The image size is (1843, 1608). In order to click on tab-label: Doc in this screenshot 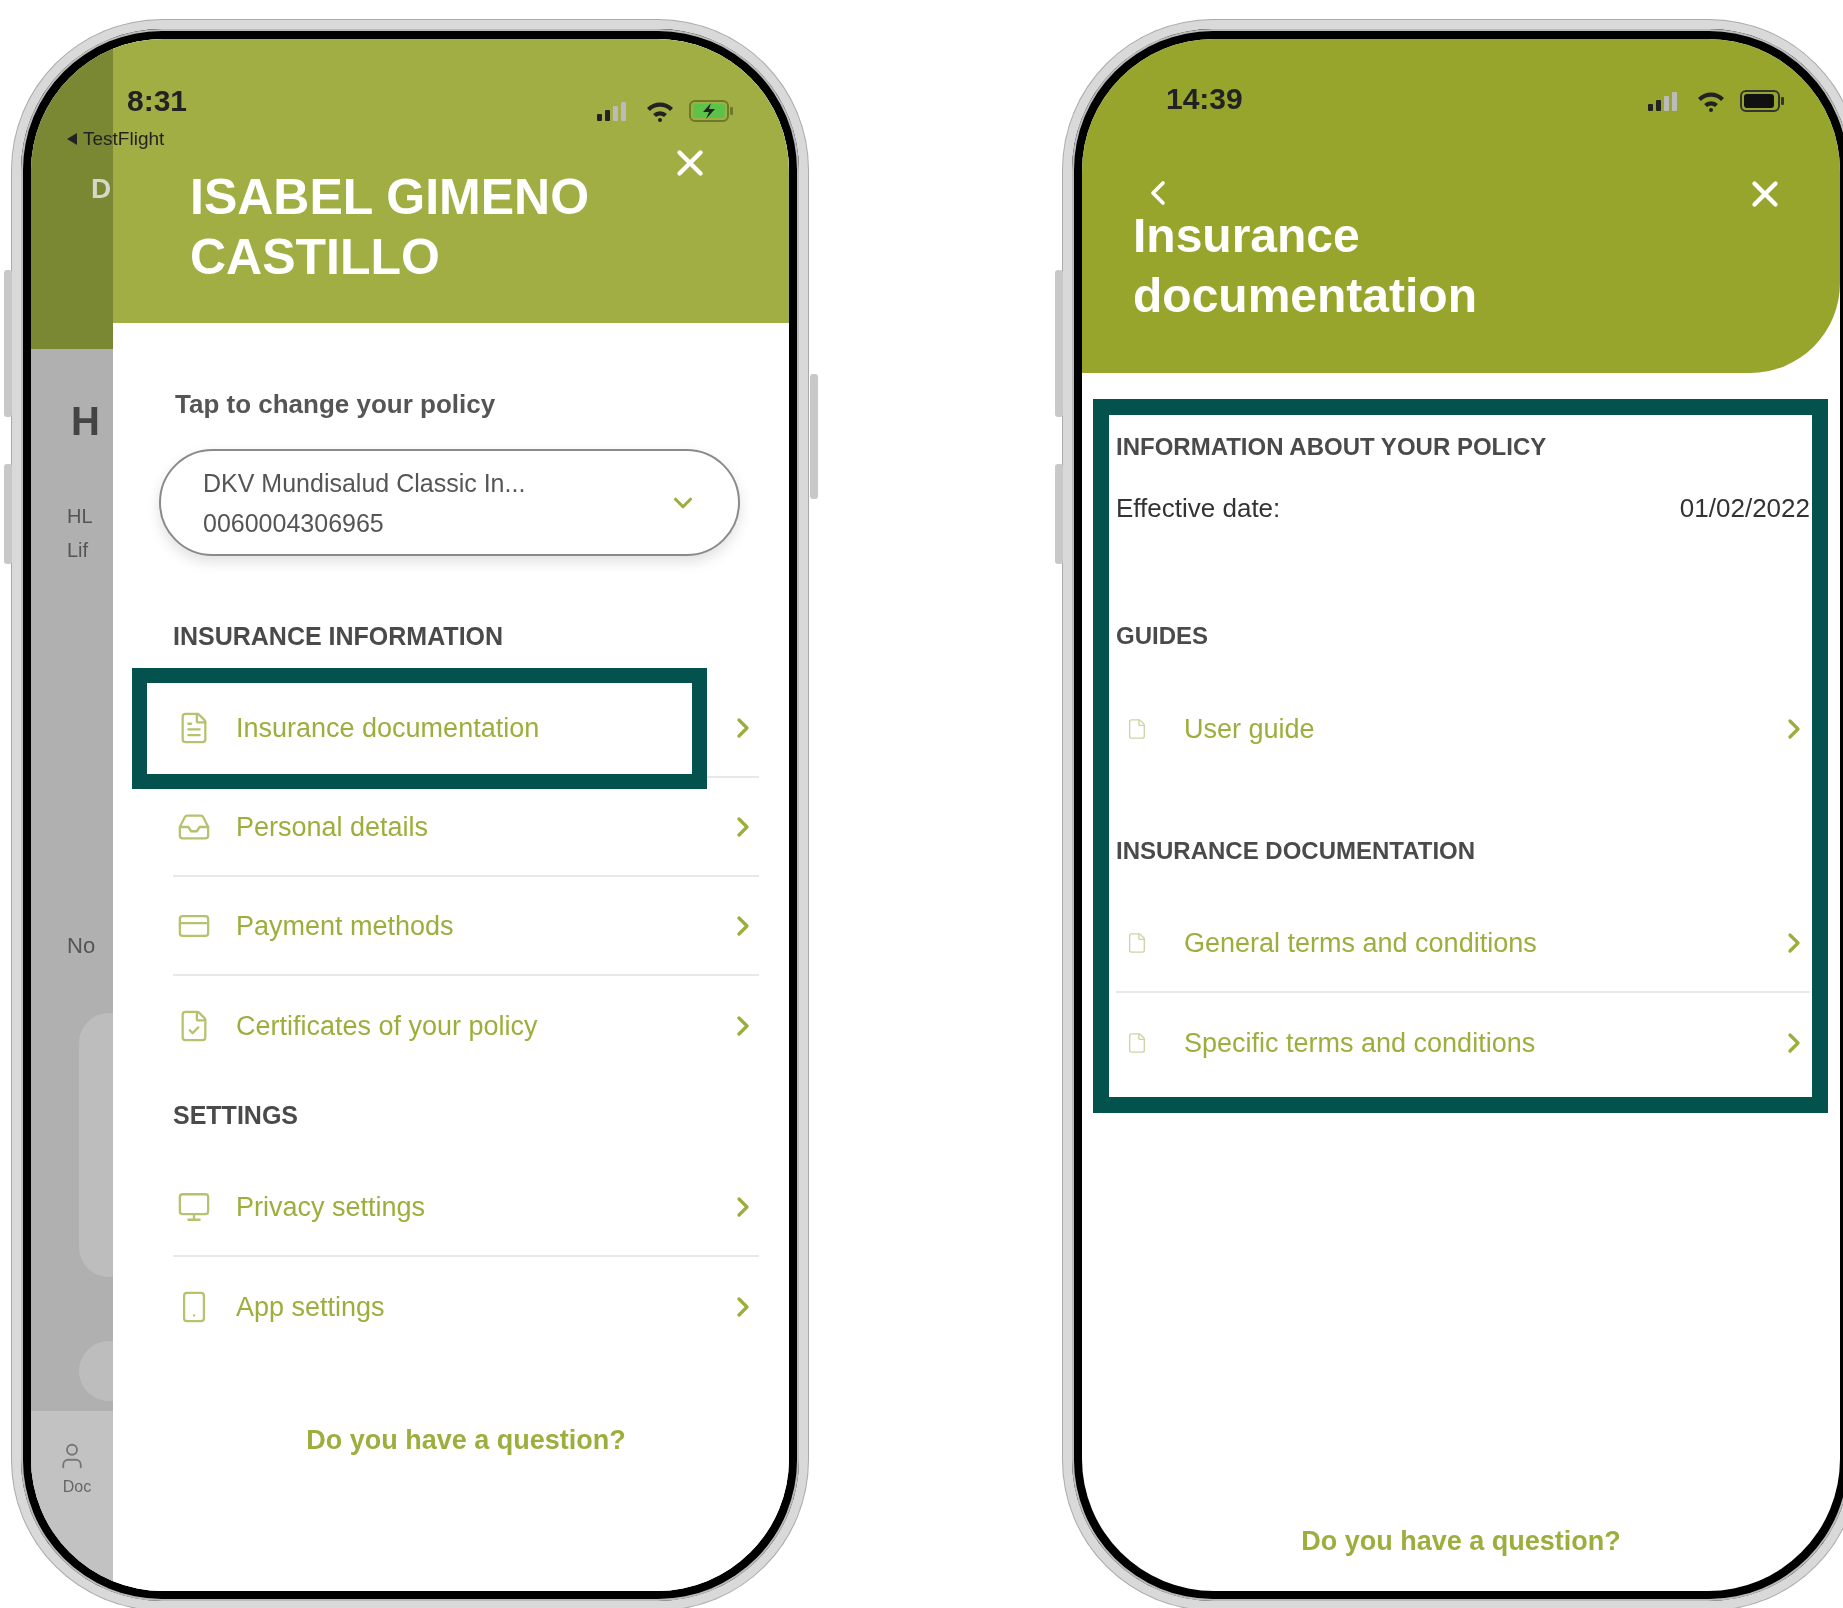, I will do `click(76, 1487)`.